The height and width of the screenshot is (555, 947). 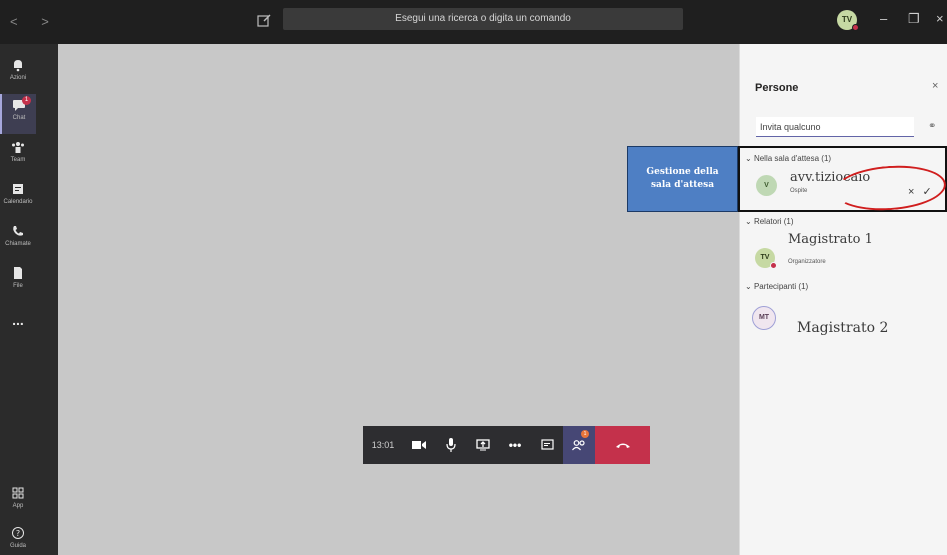 I want to click on panel-title: Persone, so click(x=777, y=88).